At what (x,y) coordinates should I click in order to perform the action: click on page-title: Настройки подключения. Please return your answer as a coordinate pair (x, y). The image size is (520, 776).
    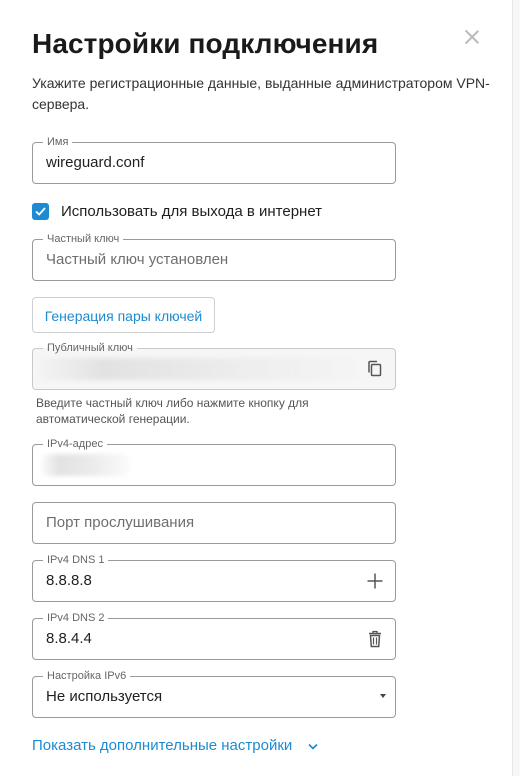
    Looking at the image, I should click on (205, 43).